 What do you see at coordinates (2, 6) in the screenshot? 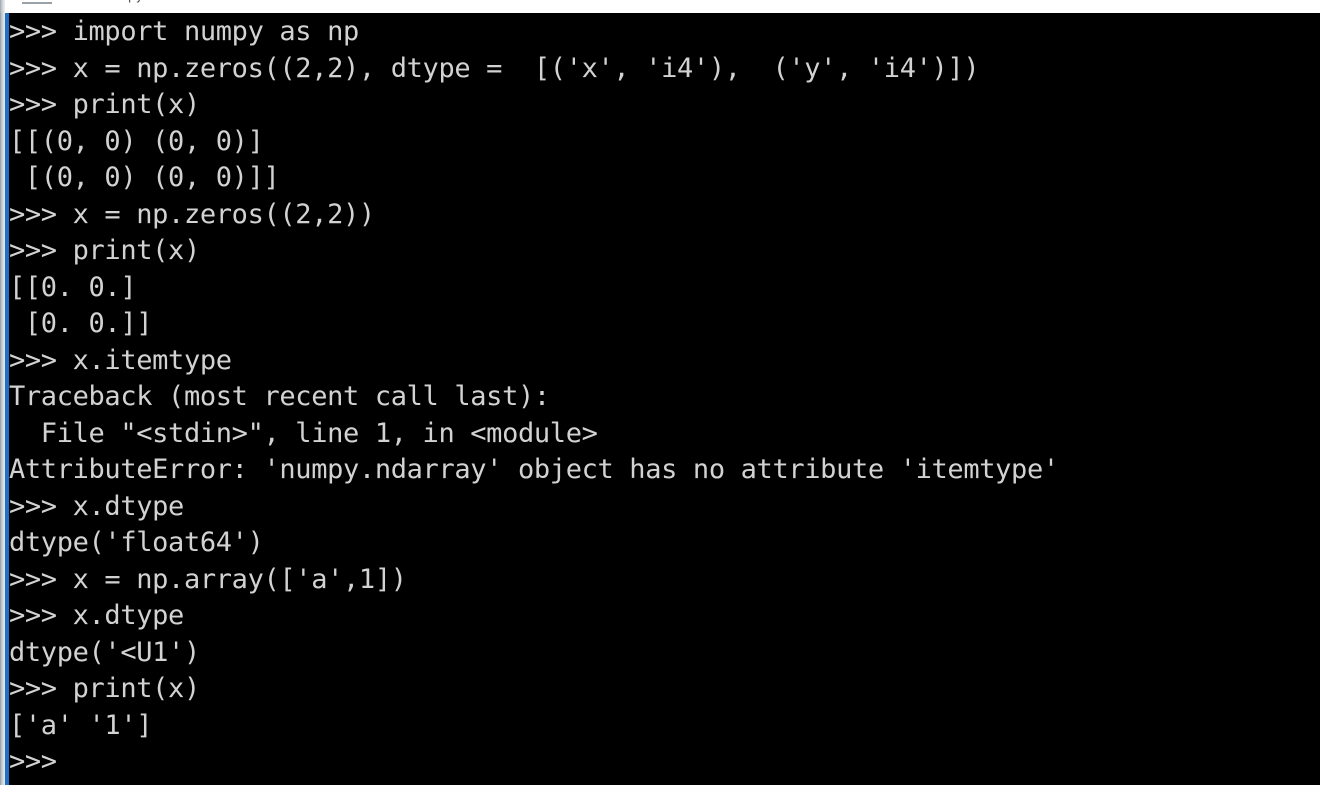
I see `titlebar-left-edge` at bounding box center [2, 6].